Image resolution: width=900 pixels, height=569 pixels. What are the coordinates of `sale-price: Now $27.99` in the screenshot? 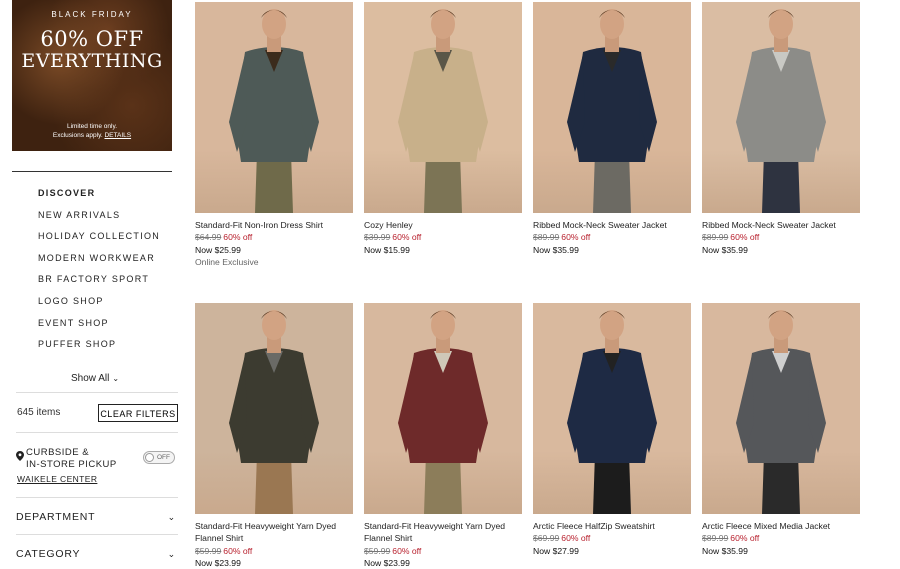 It's located at (556, 550).